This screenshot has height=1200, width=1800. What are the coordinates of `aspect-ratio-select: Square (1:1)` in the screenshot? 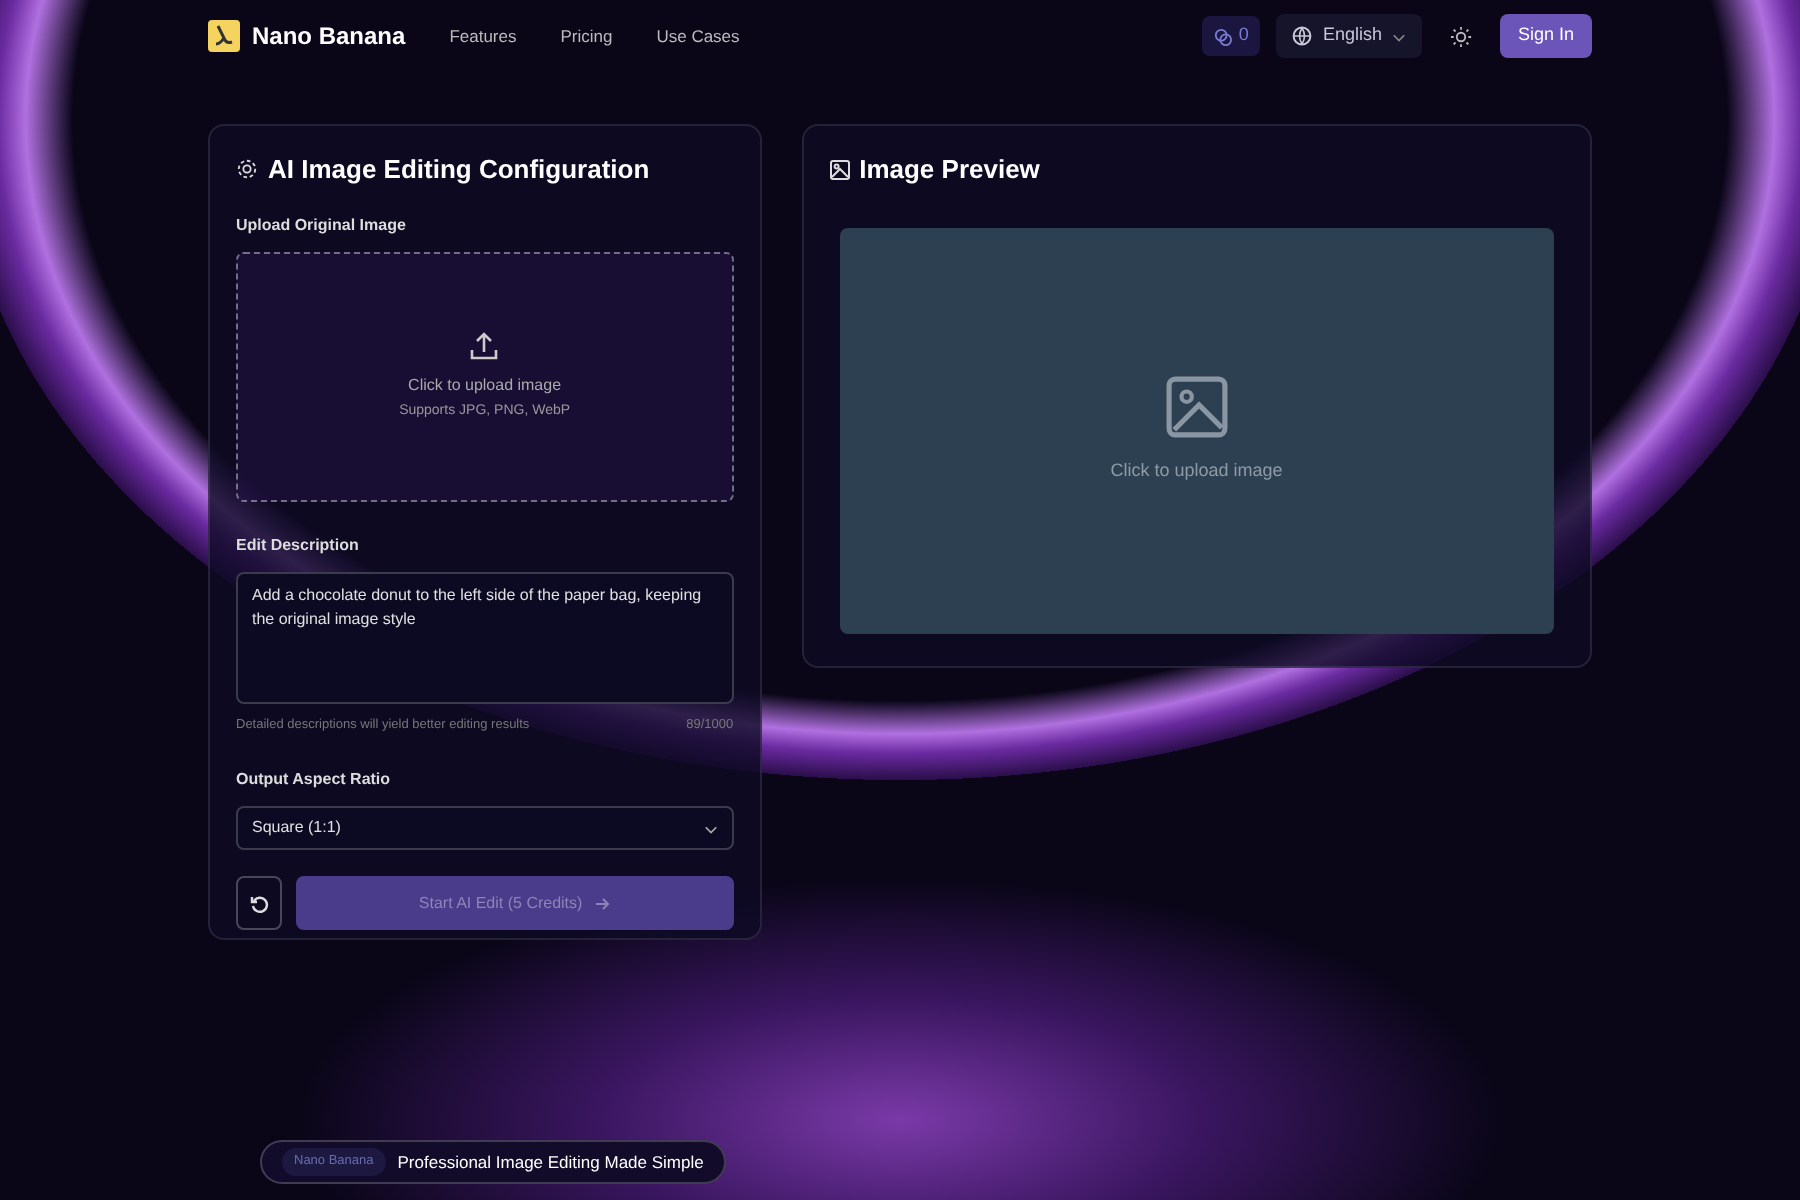 It's located at (485, 828).